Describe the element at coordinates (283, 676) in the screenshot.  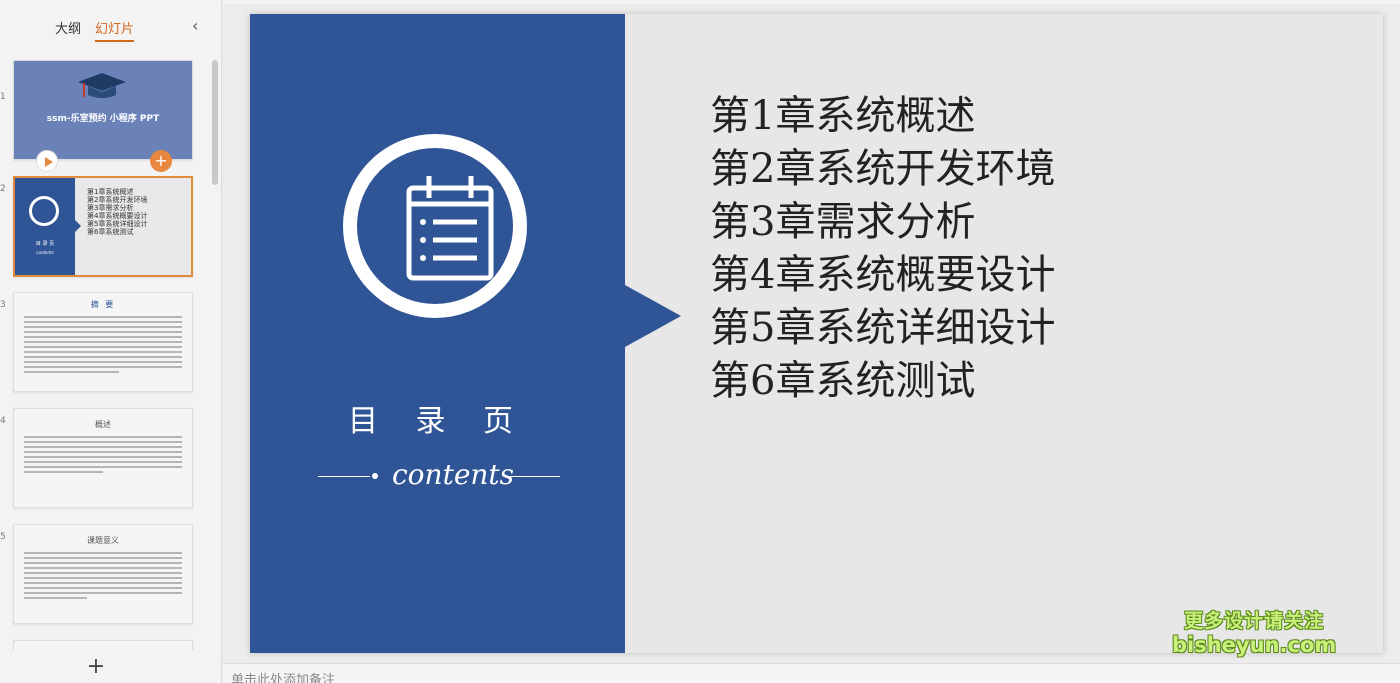
I see `notes-placeholder: 单击此处添加备注` at that location.